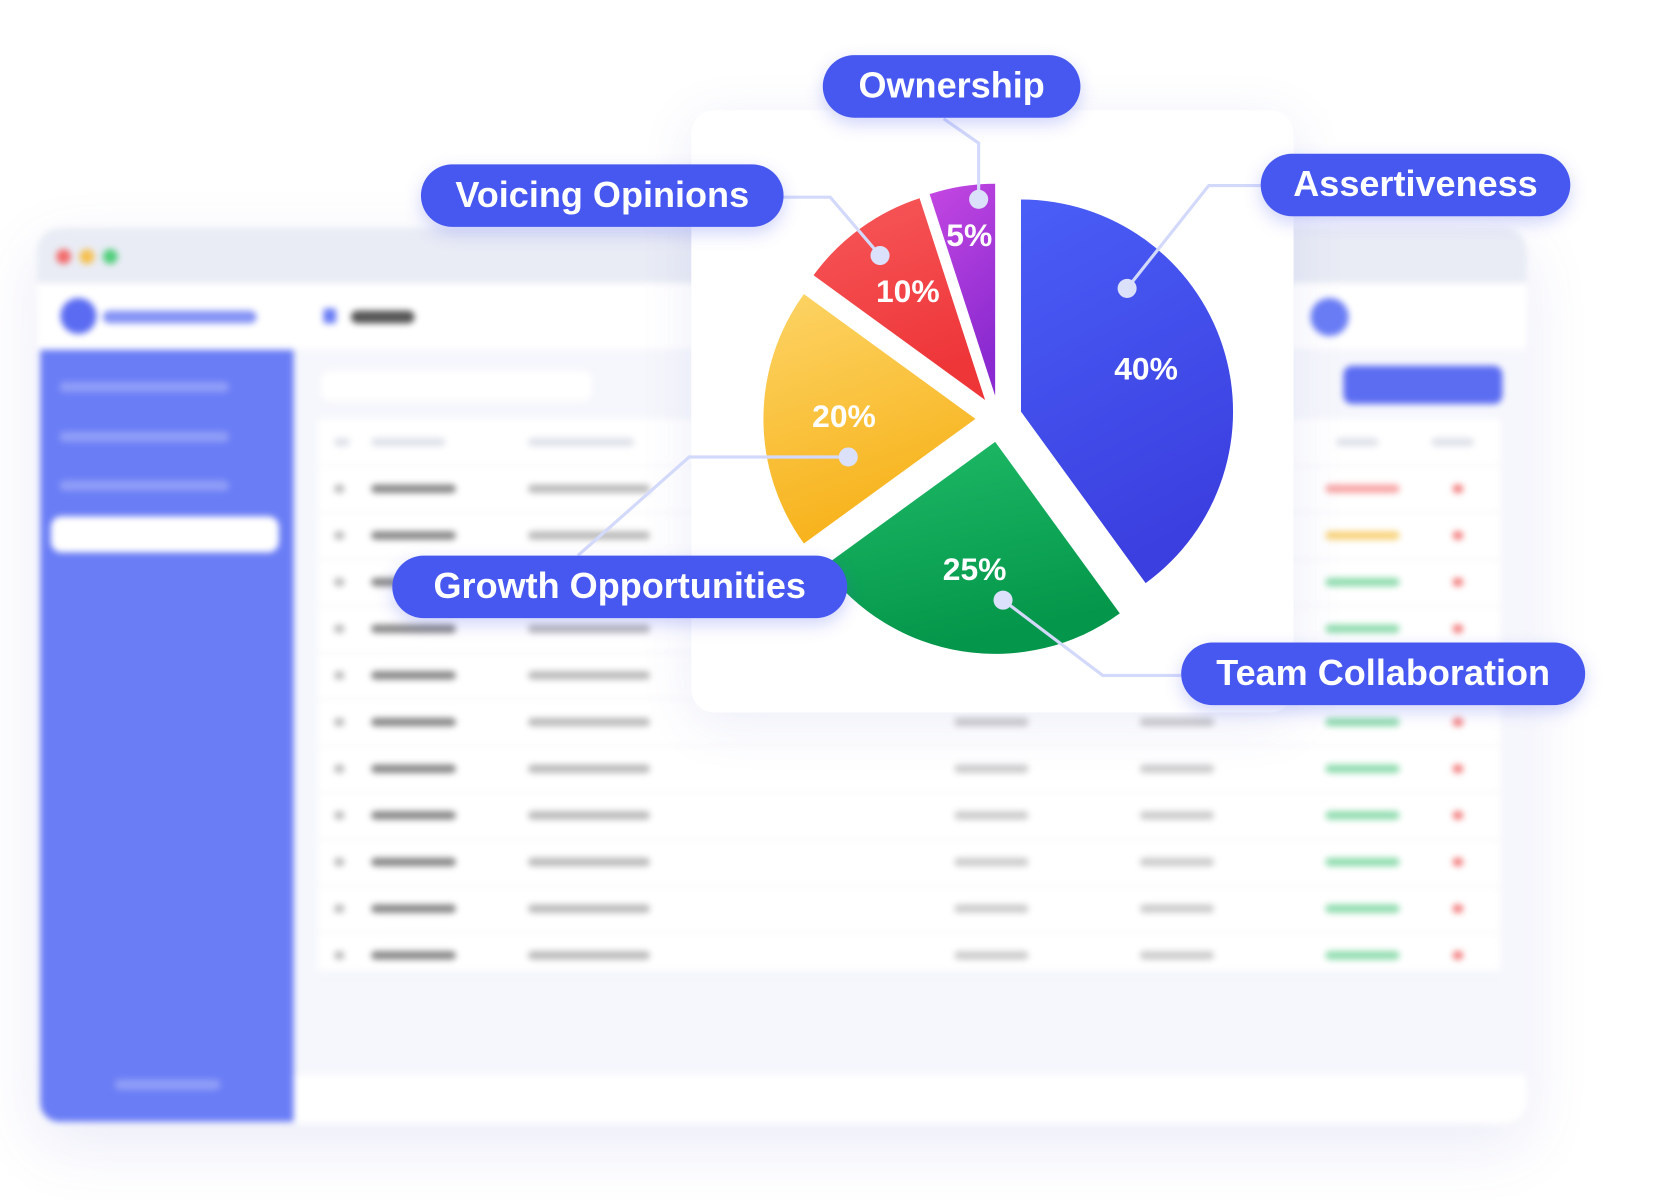 This screenshot has height=1200, width=1654. Describe the element at coordinates (951, 86) in the screenshot. I see `label-ownership: Ownership` at that location.